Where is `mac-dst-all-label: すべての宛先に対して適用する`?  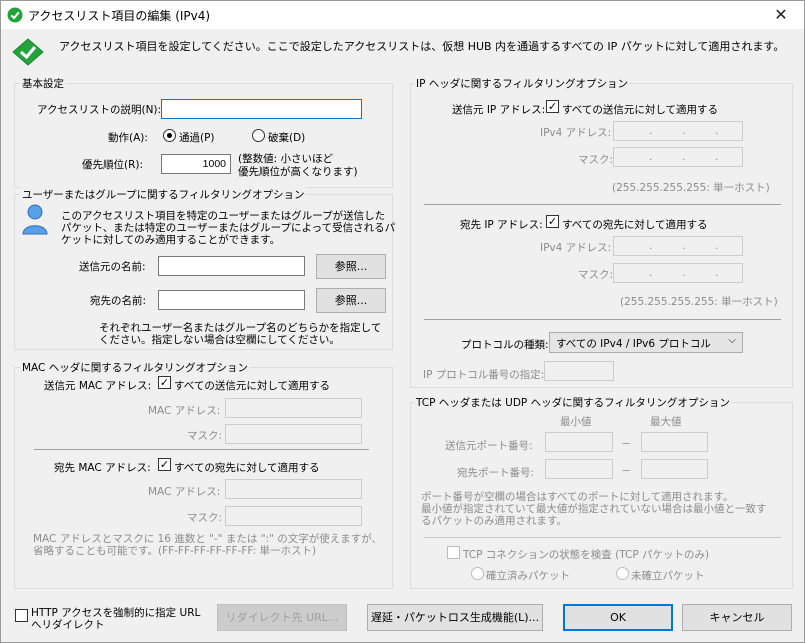
mac-dst-all-label: すべての宛先に対して適用する is located at coordinates (247, 467).